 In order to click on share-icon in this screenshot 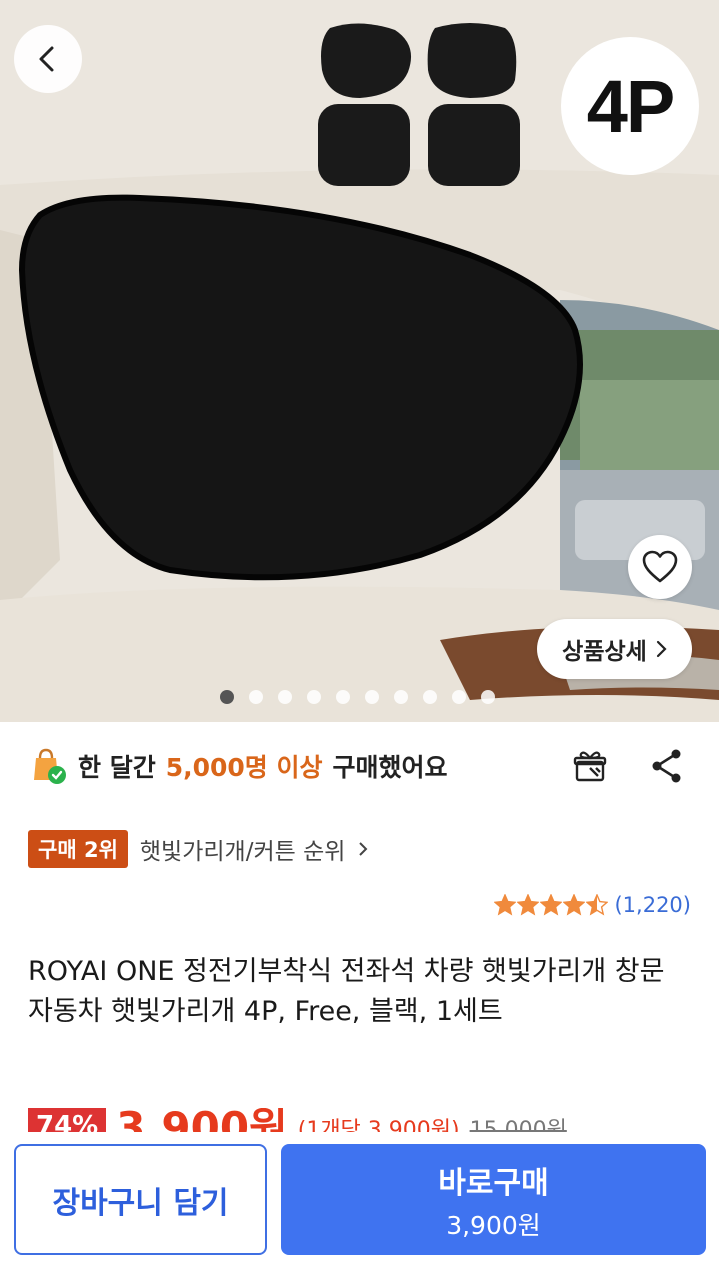, I will do `click(667, 766)`.